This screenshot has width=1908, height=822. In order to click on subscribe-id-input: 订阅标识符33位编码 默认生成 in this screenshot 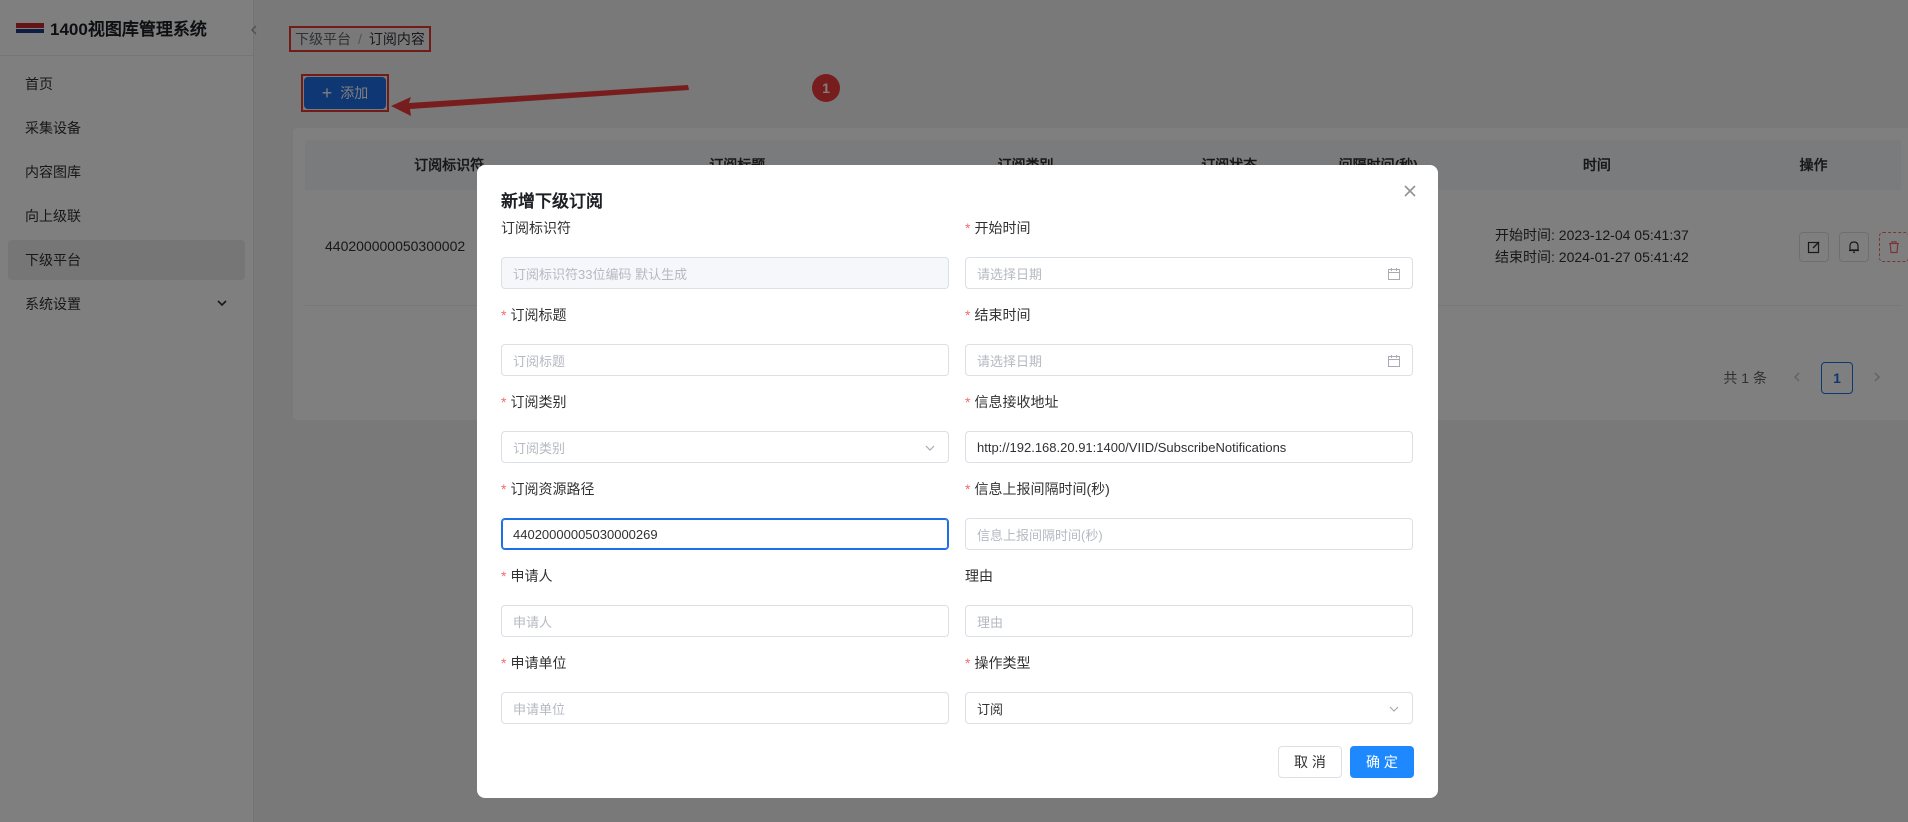, I will do `click(725, 273)`.